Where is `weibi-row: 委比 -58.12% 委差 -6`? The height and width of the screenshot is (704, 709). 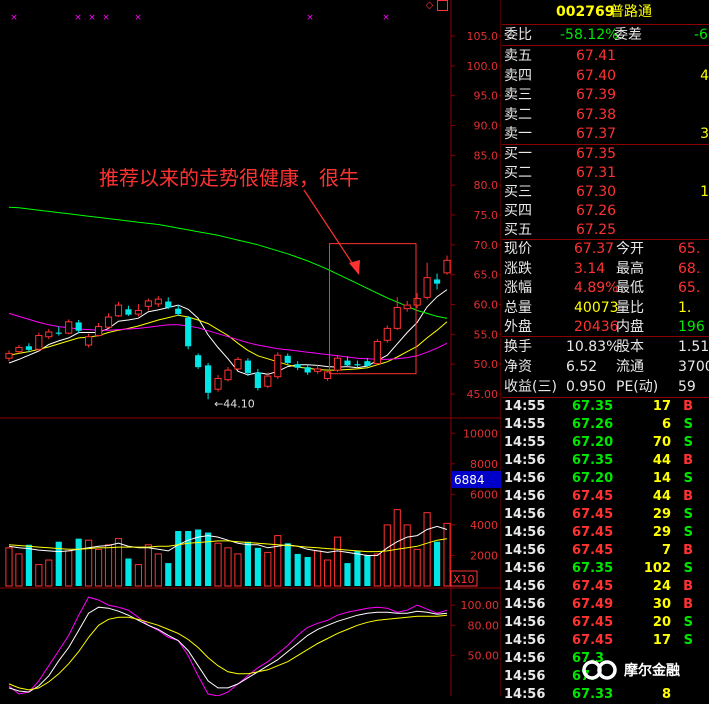 weibi-row: 委比 -58.12% 委差 -6 is located at coordinates (605, 35).